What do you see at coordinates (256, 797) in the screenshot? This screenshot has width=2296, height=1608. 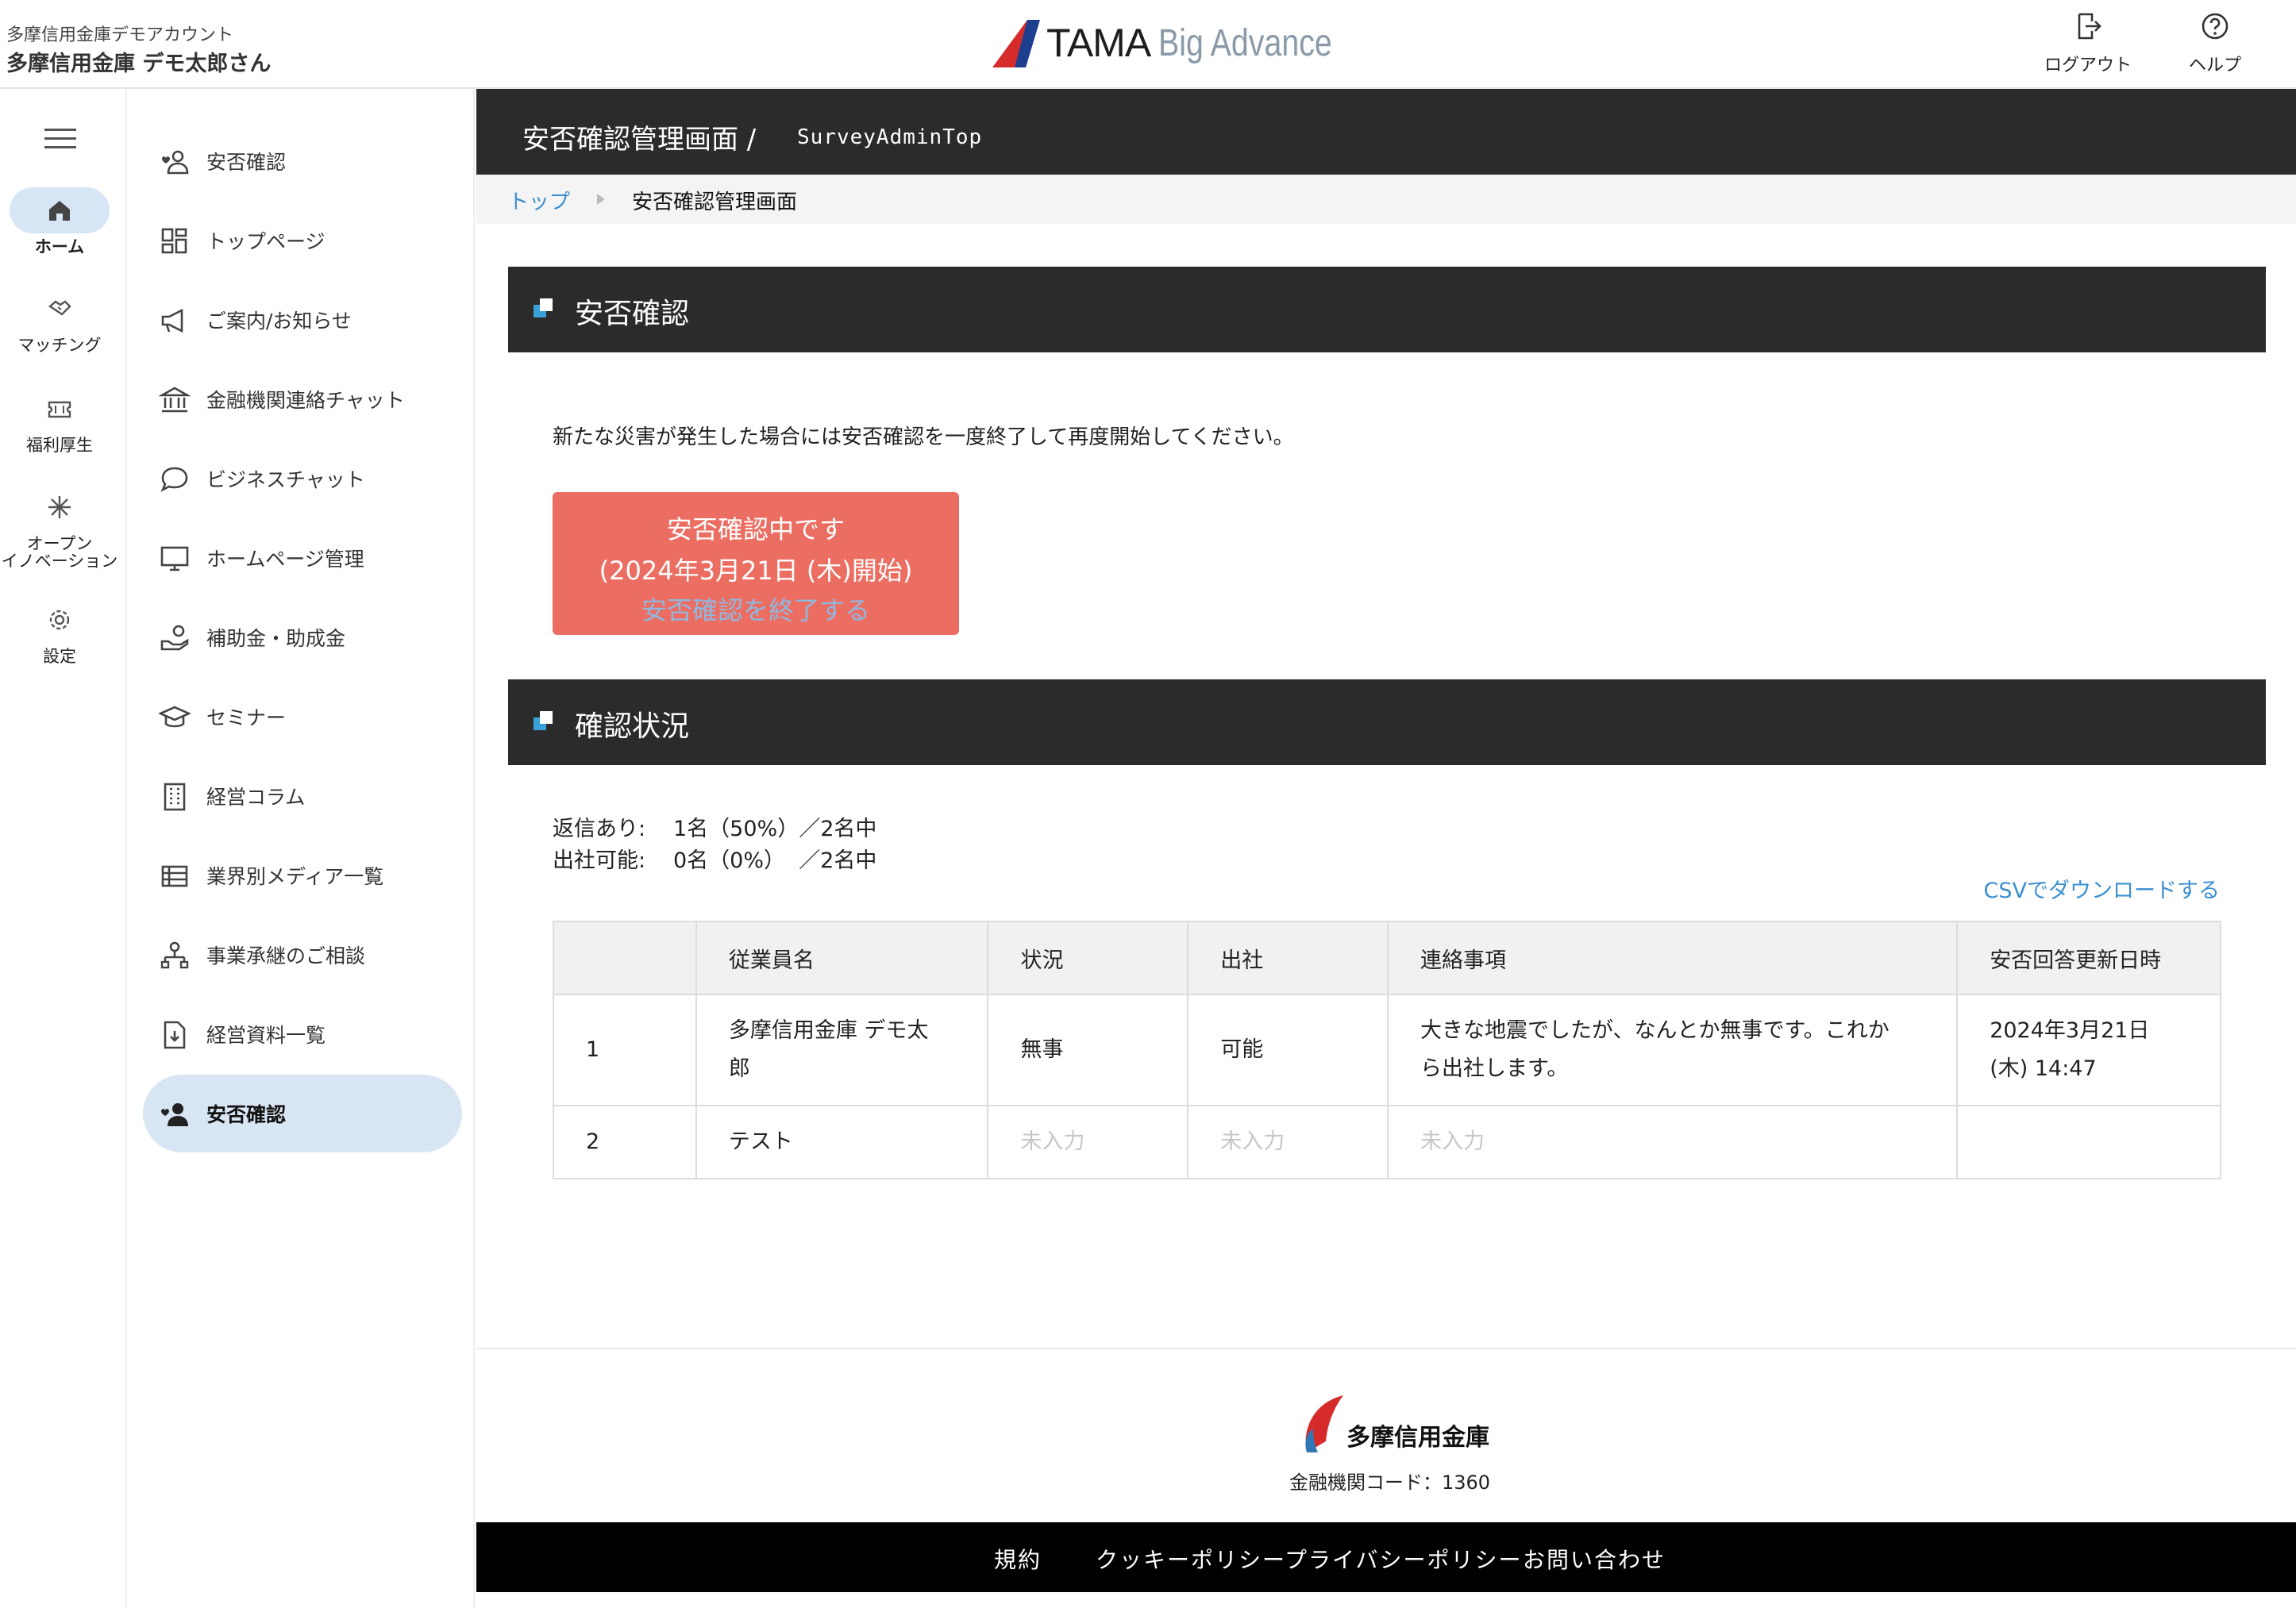 I see `sidebar-item-label: 経営コラム` at bounding box center [256, 797].